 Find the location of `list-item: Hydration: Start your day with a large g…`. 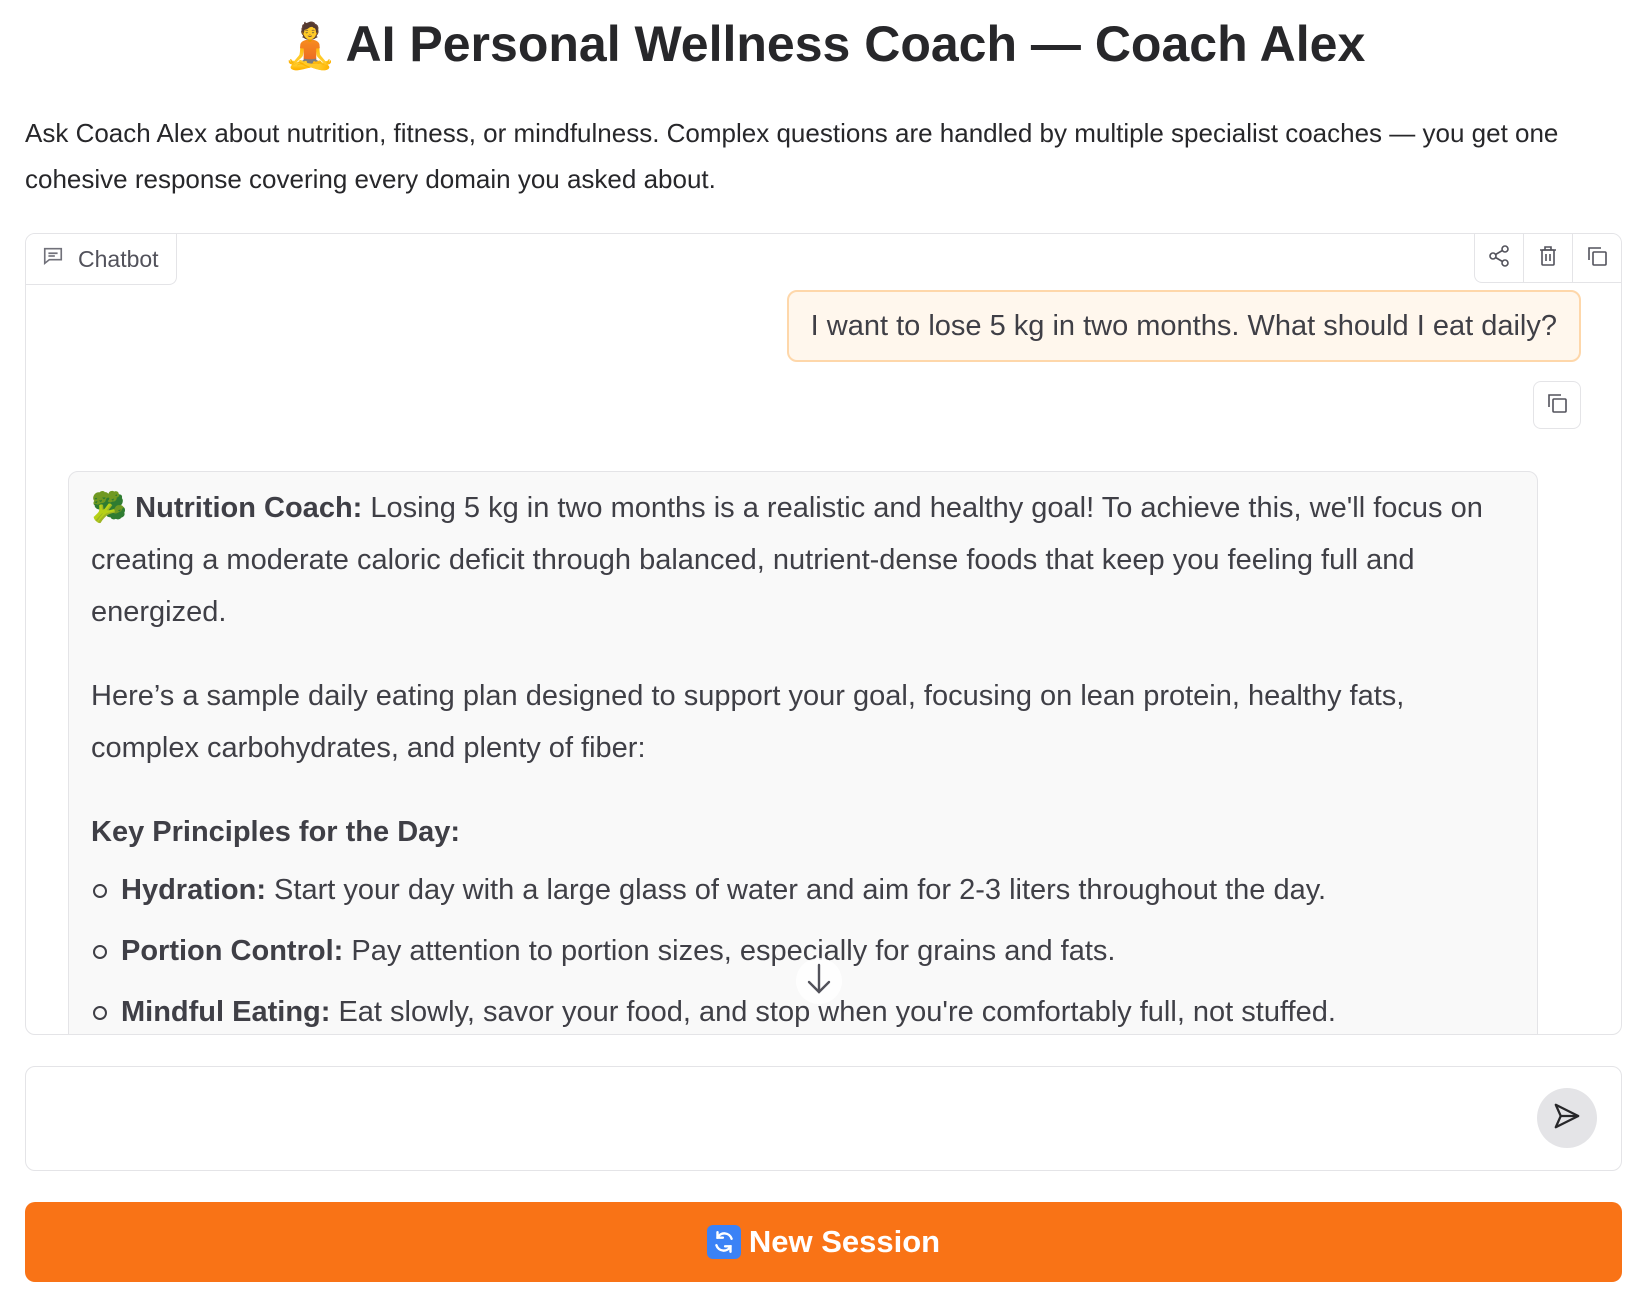

list-item: Hydration: Start your day with a large g… is located at coordinates (803, 890).